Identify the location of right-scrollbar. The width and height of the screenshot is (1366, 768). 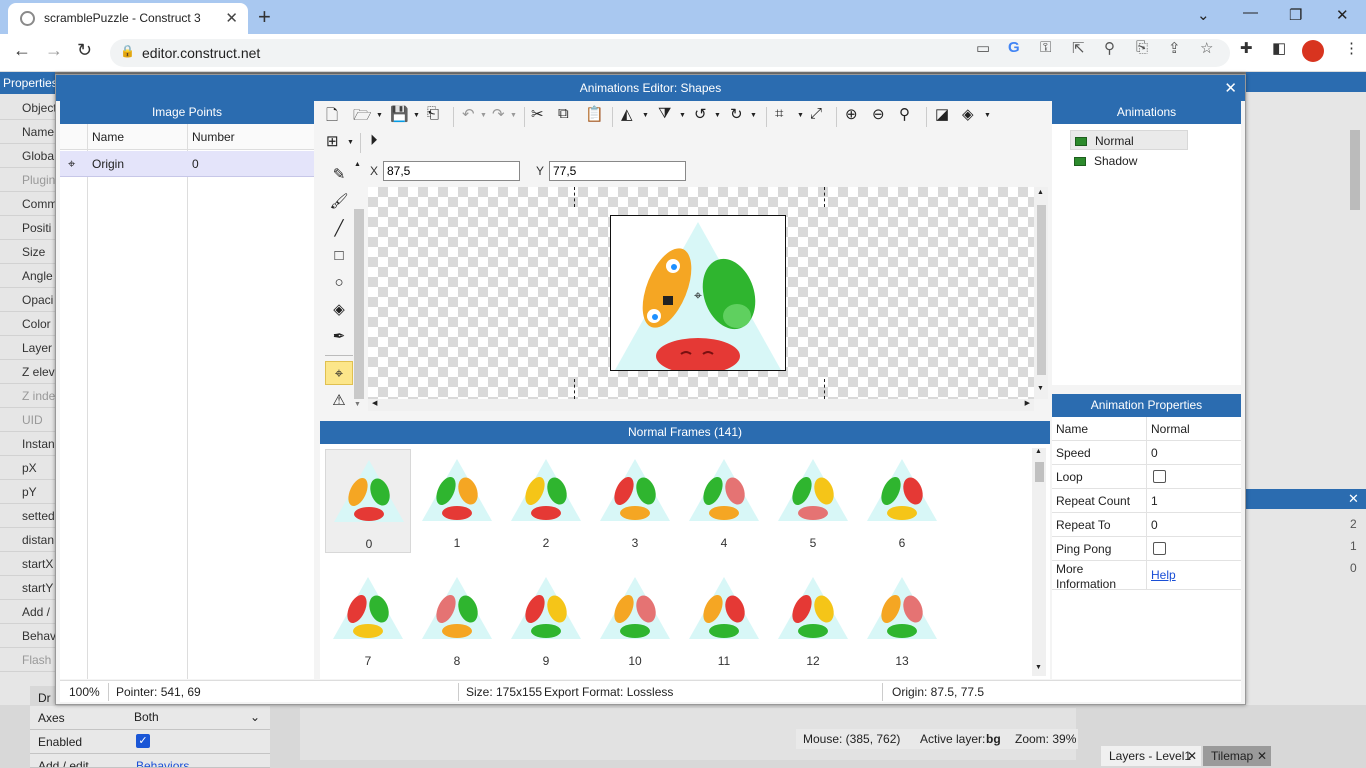
(1355, 170).